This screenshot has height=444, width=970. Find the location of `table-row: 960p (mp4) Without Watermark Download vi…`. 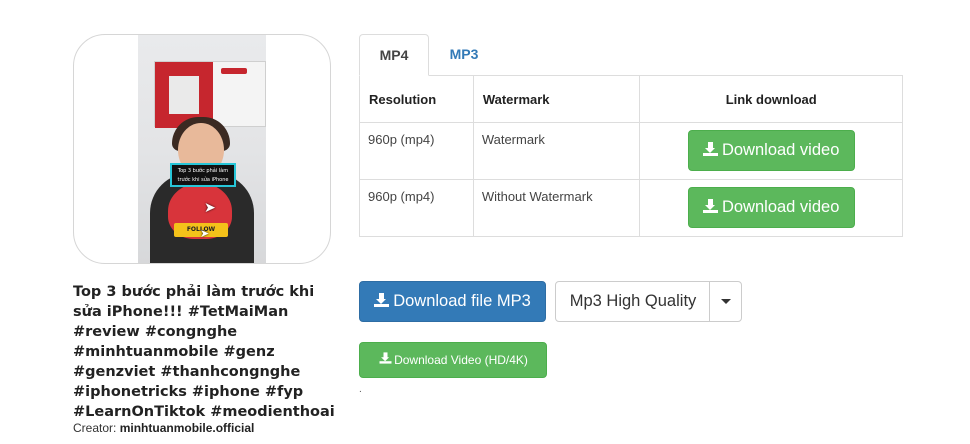

table-row: 960p (mp4) Without Watermark Download vi… is located at coordinates (631, 208).